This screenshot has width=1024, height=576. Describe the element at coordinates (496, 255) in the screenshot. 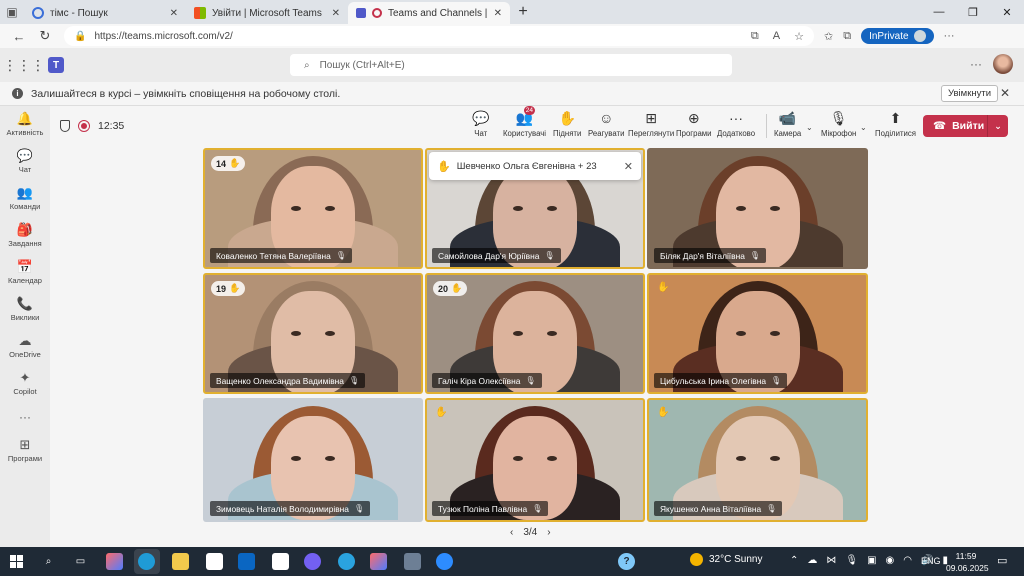

I see `participant-nameplate: Самойлова Дар'я Юріївна 🎙` at that location.